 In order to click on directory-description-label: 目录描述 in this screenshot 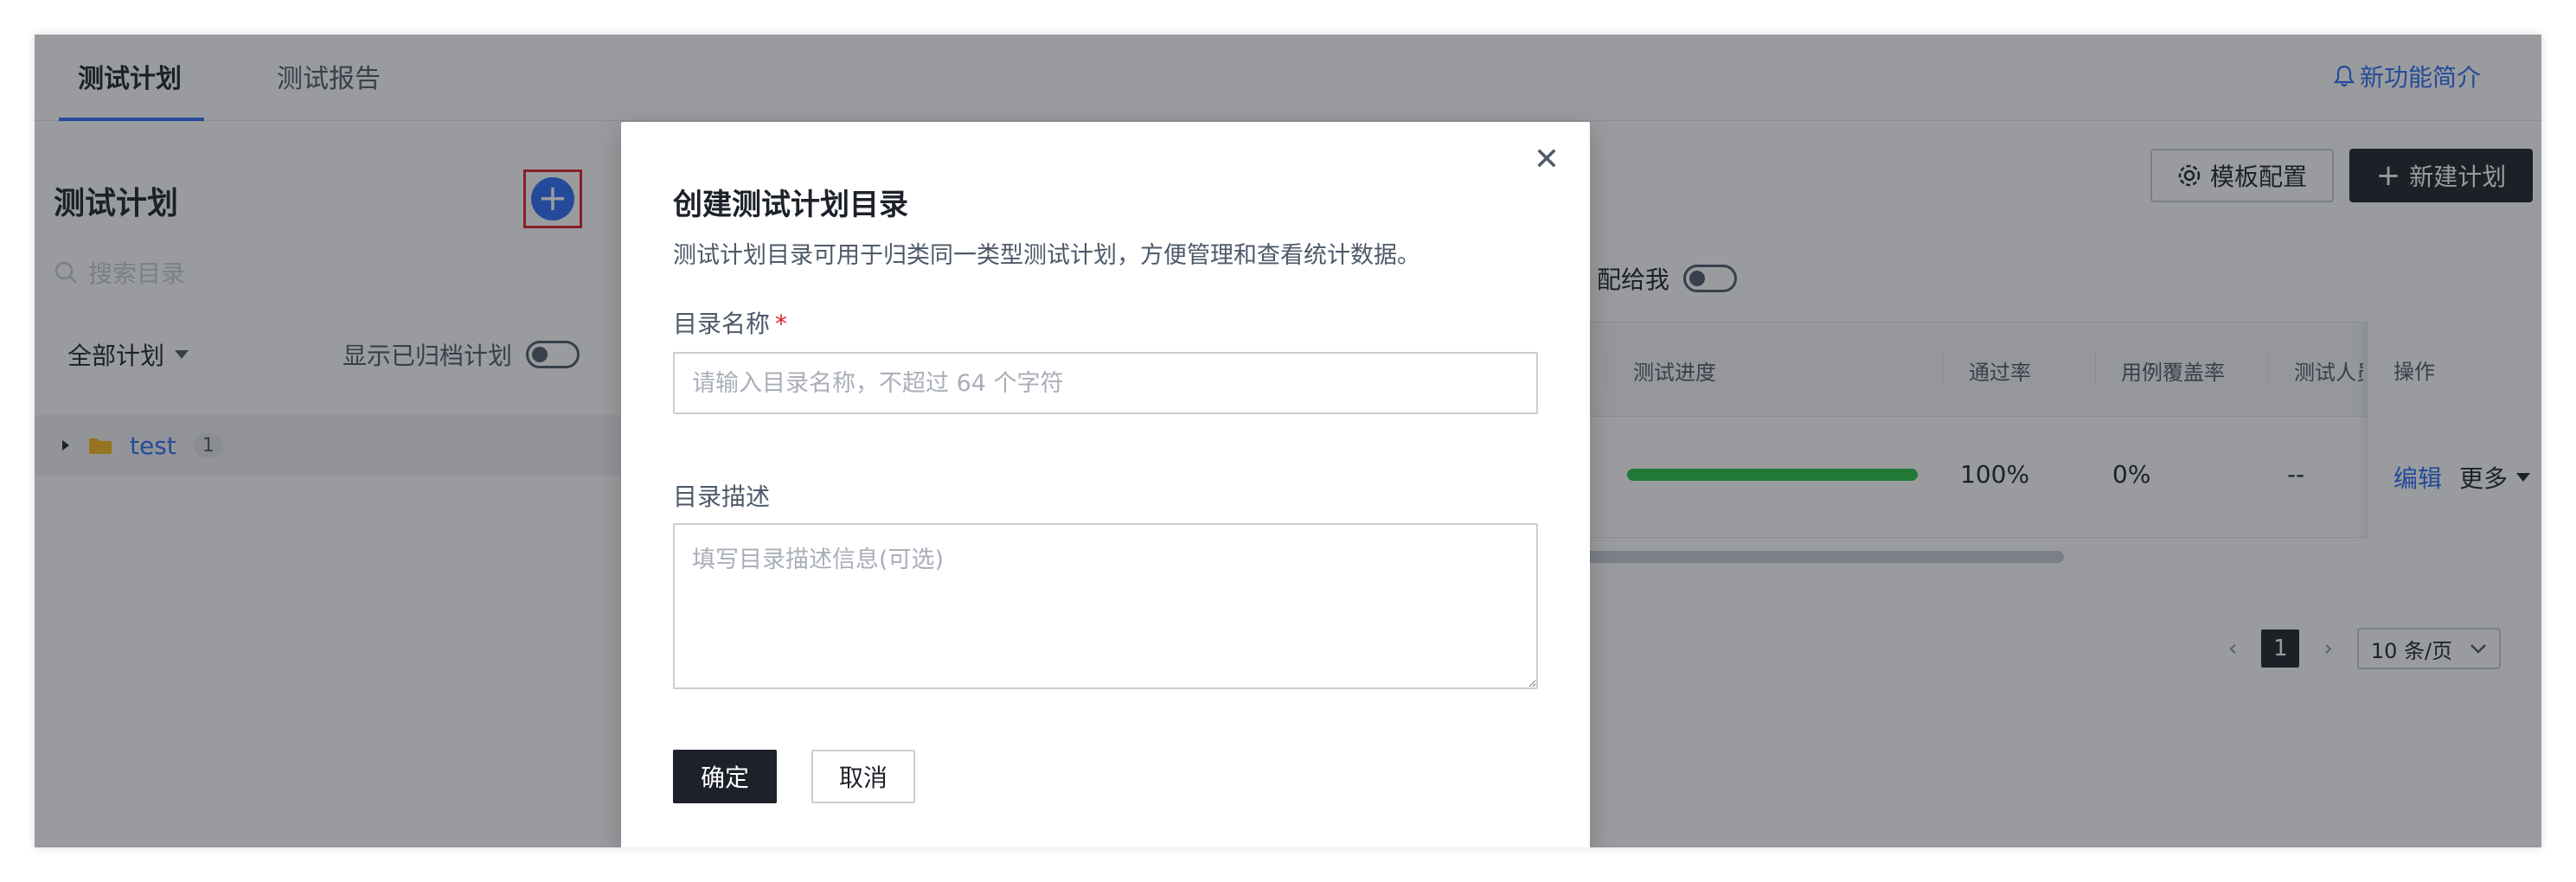, I will do `click(722, 497)`.